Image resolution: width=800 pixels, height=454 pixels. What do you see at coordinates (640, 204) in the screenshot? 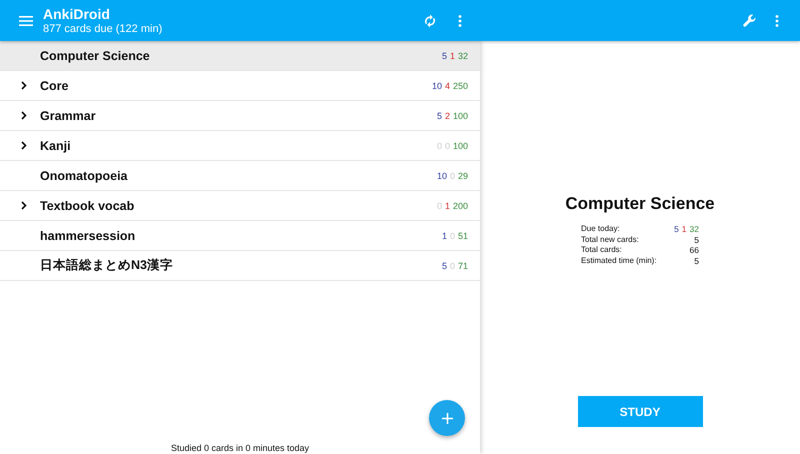
I see `deck-title: Computer Science` at bounding box center [640, 204].